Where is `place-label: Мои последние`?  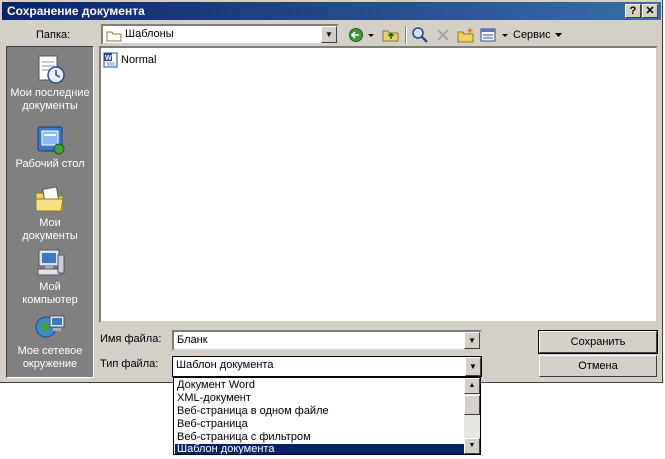
place-label: Мои последние is located at coordinates (50, 93).